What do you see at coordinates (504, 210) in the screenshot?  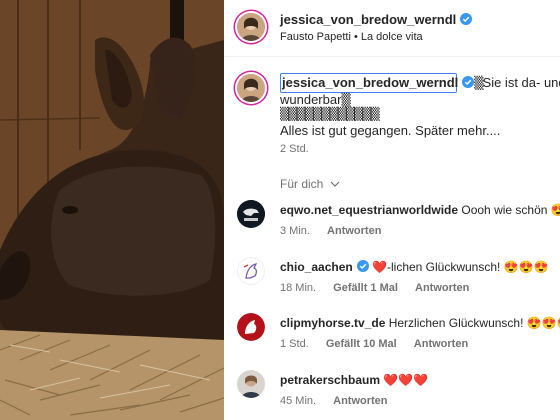 I see `comment-text: Oooh wie schön` at bounding box center [504, 210].